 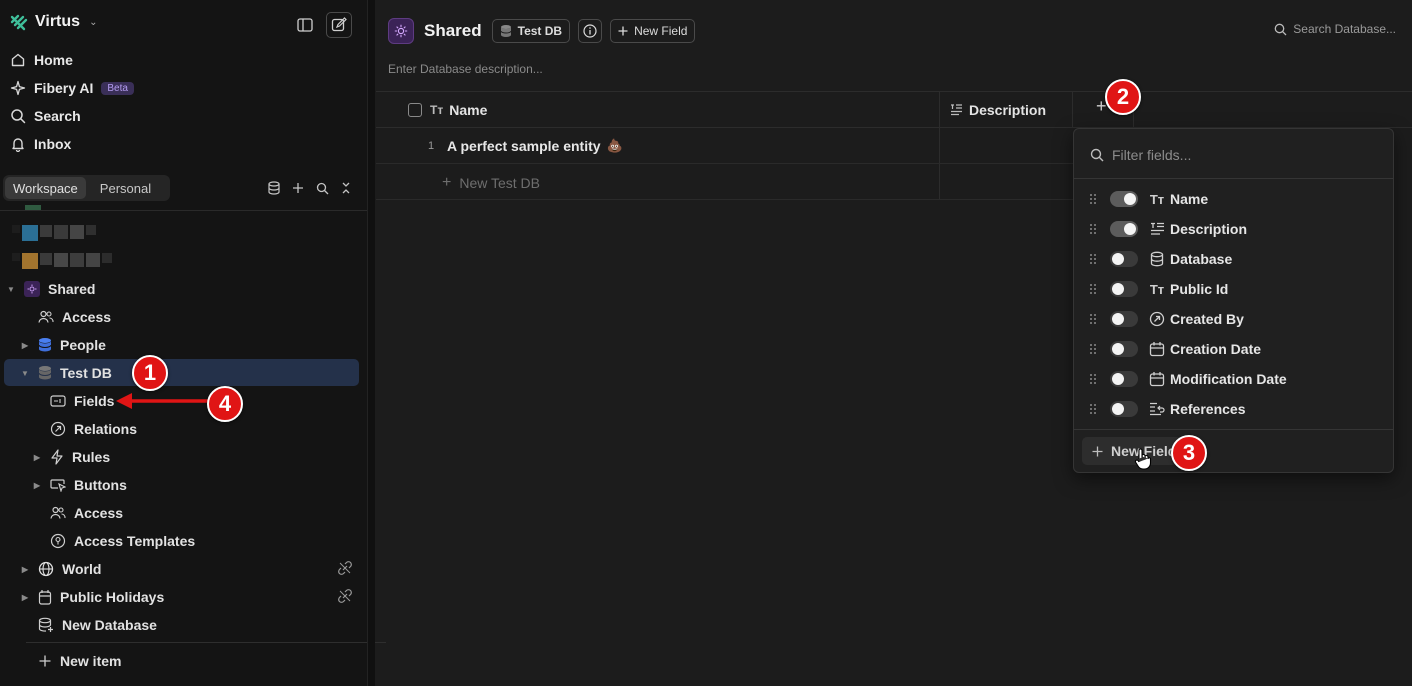 What do you see at coordinates (371, 343) in the screenshot?
I see `sidebar-resize-handle` at bounding box center [371, 343].